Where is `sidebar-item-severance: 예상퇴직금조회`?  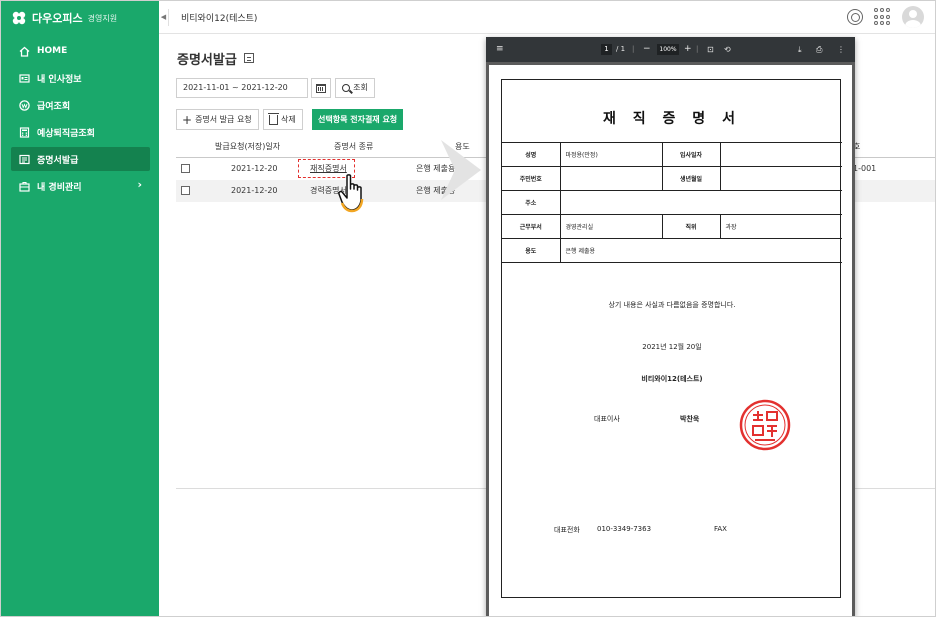
sidebar-item-severance: 예상퇴직금조회 is located at coordinates (80, 132).